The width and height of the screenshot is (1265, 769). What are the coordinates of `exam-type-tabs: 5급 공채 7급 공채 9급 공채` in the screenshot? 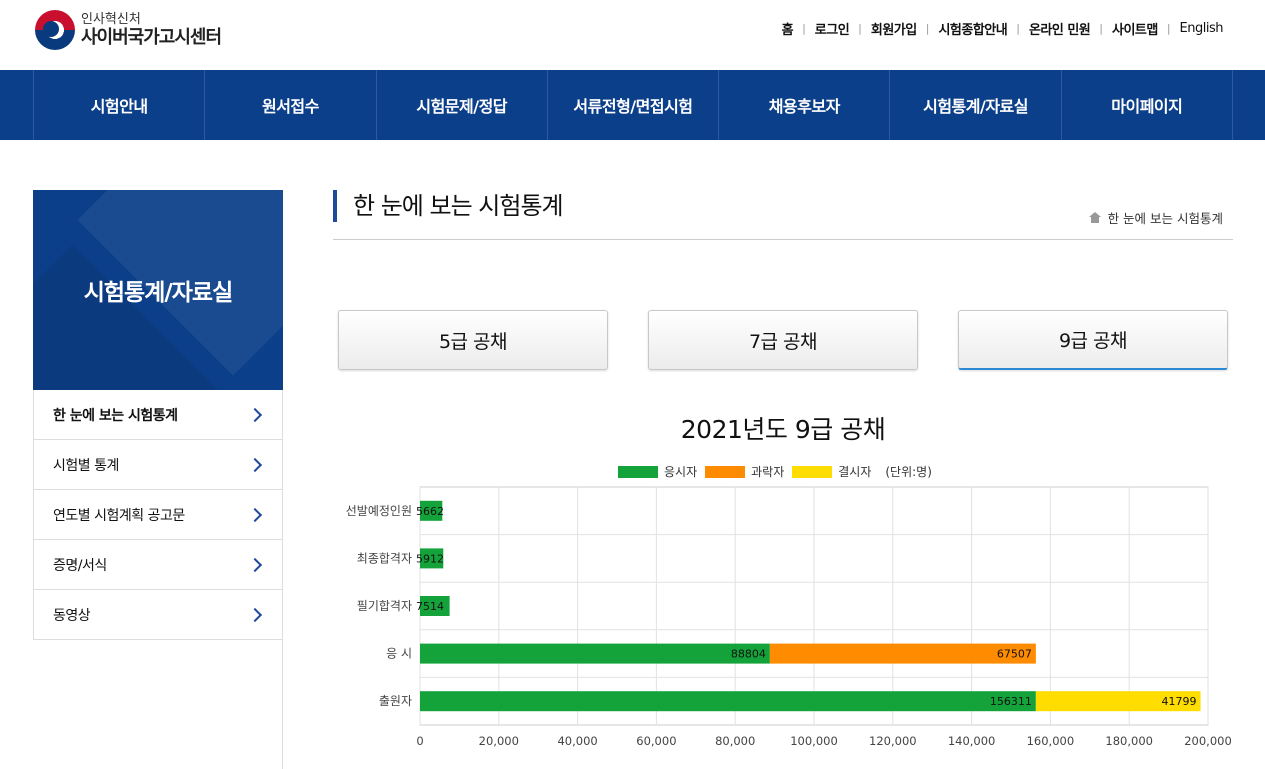 It's located at (801, 340).